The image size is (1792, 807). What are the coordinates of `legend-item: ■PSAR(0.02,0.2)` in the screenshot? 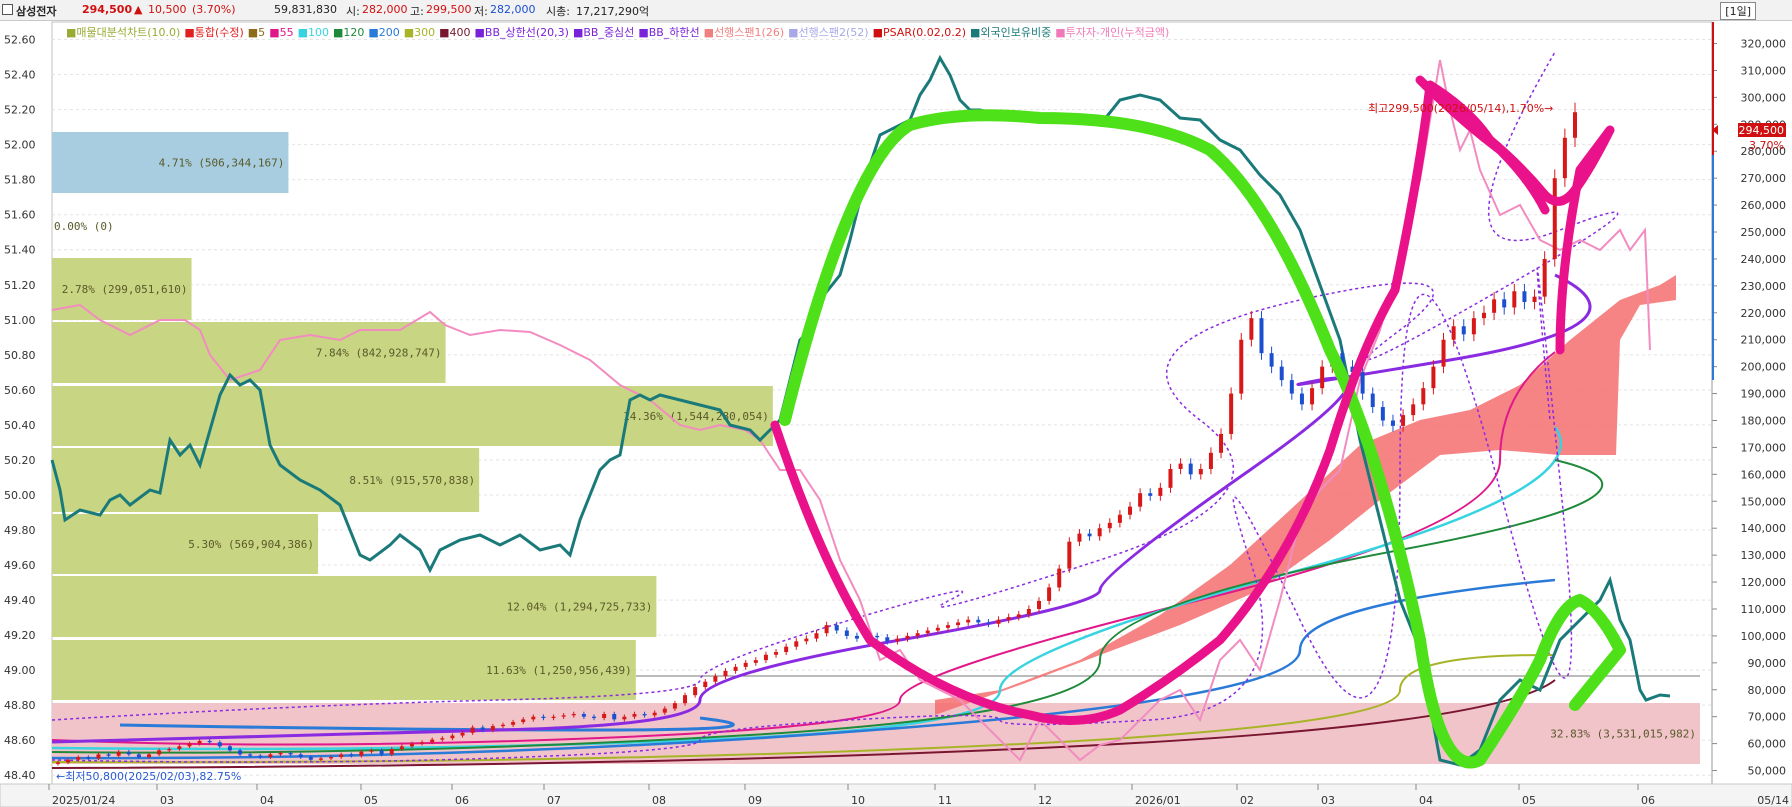 It's located at (919, 32).